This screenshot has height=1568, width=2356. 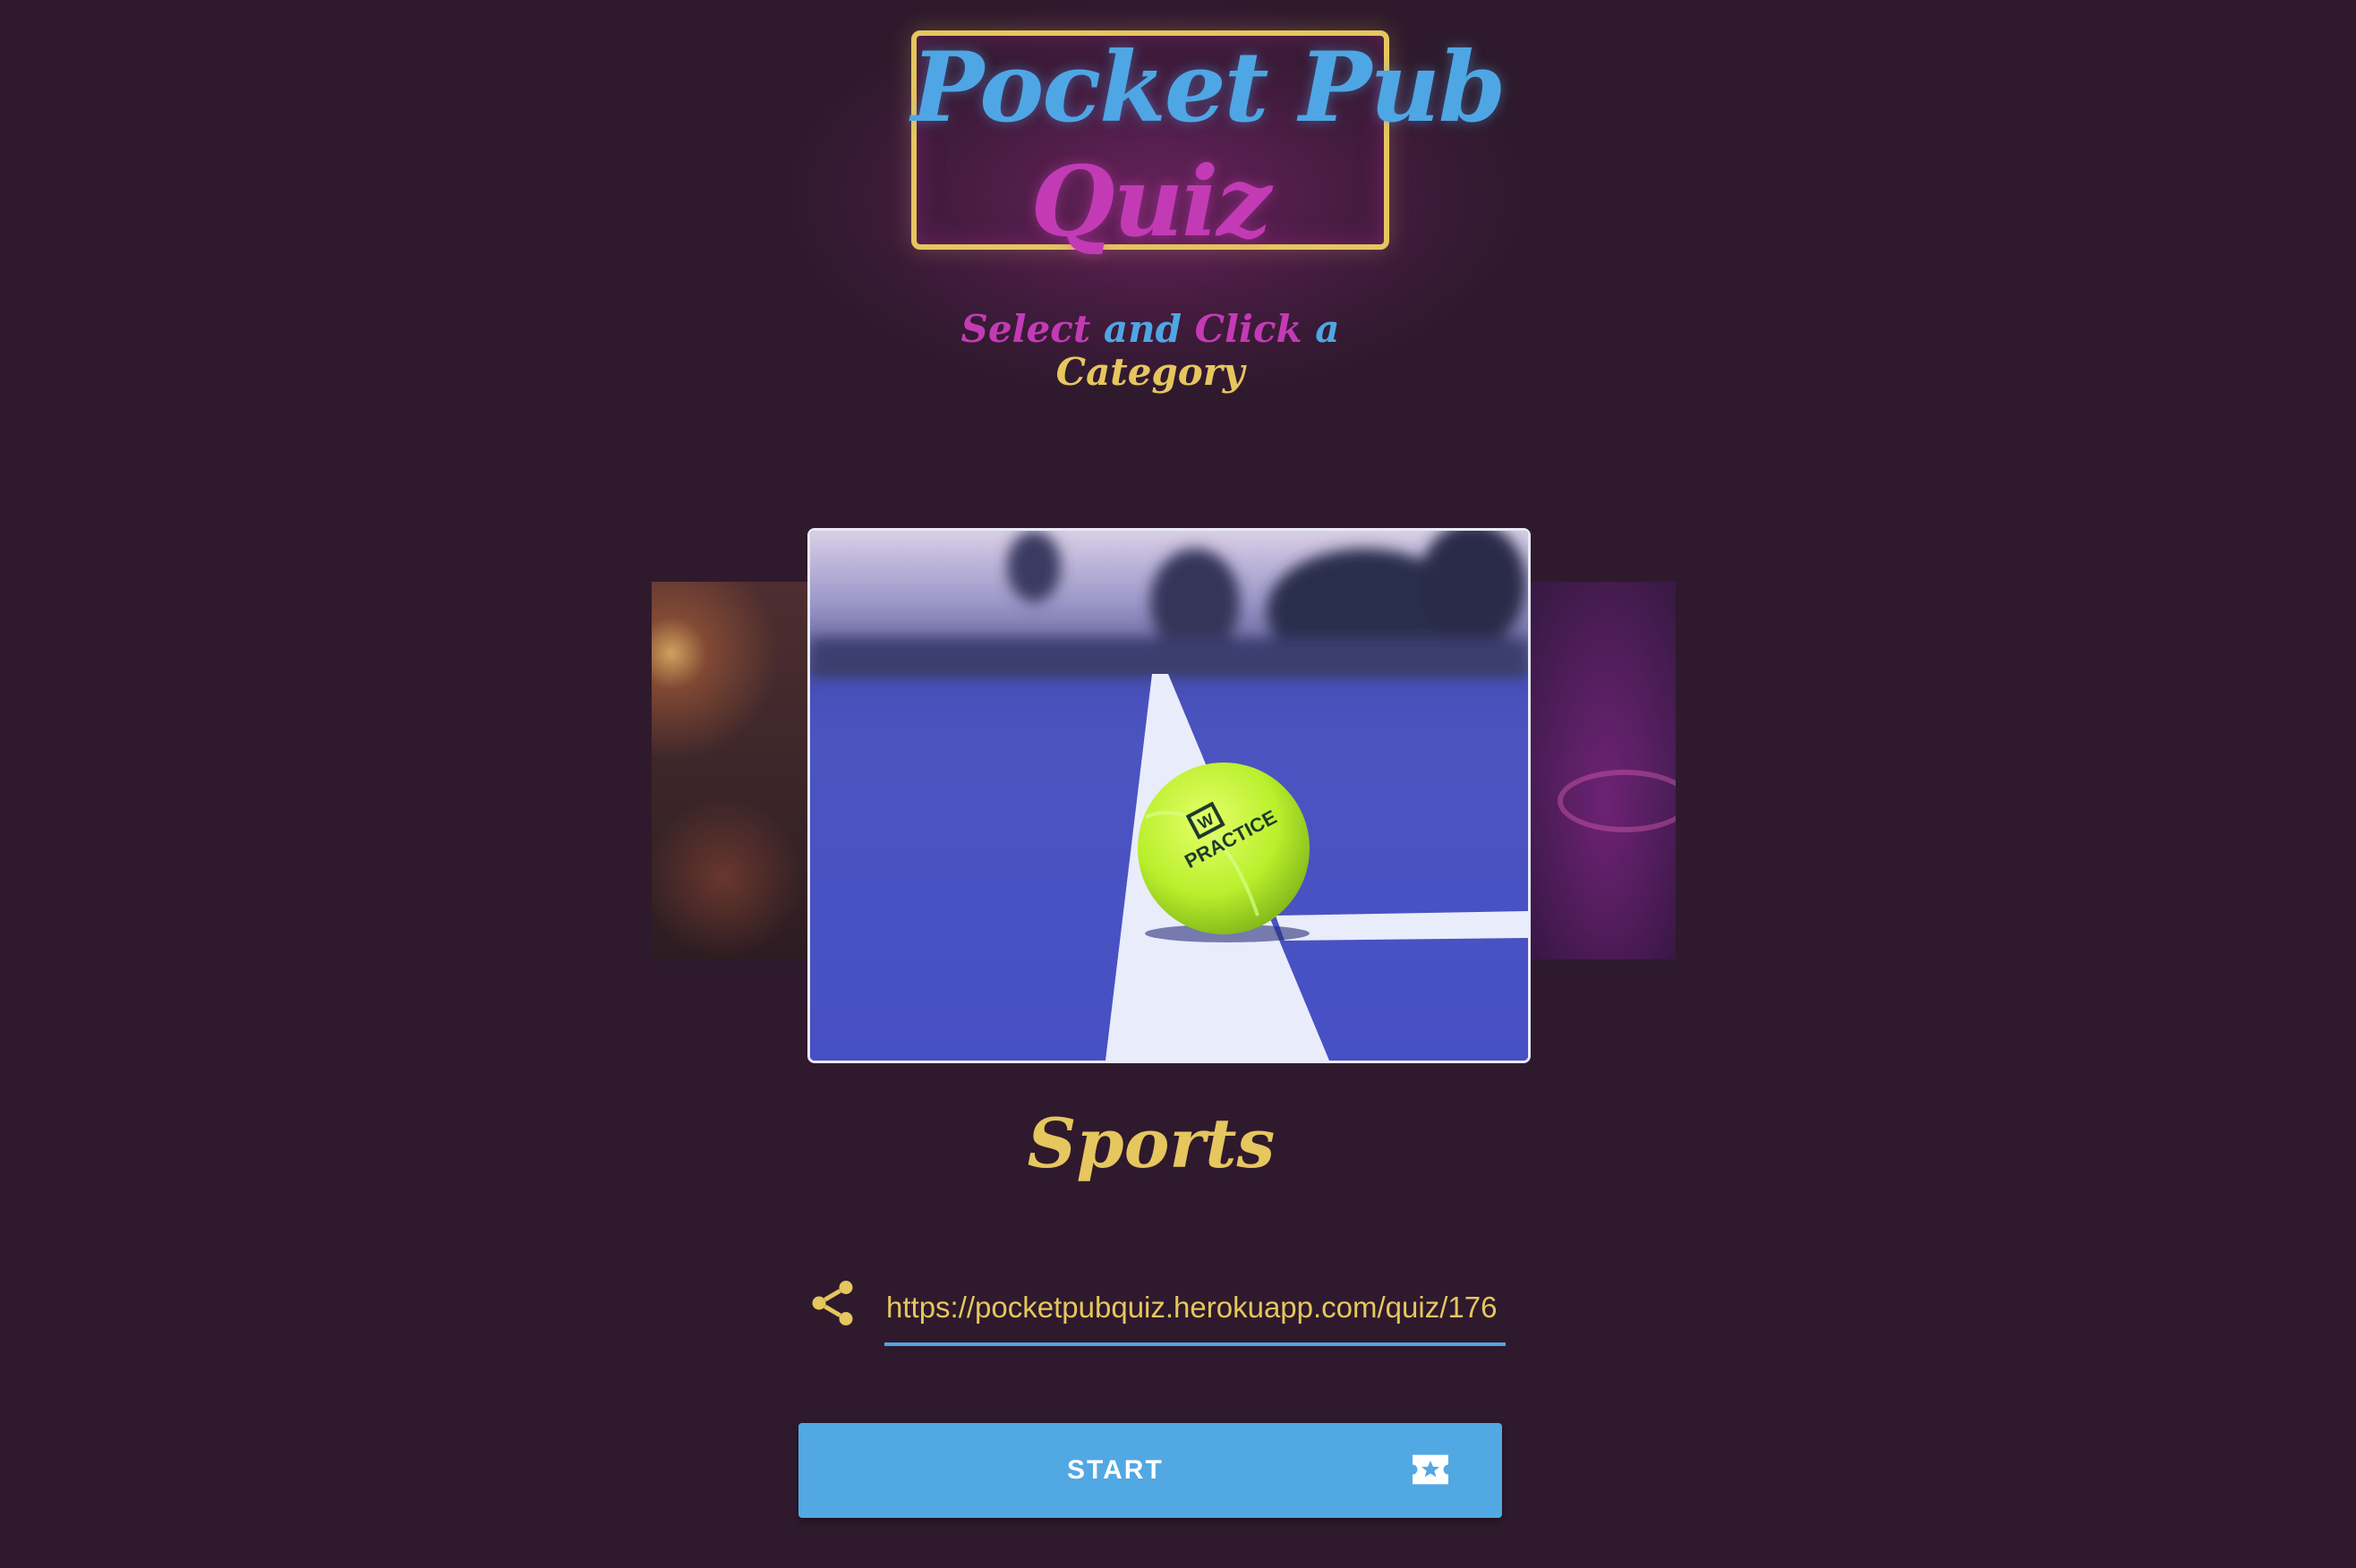 What do you see at coordinates (1143, 329) in the screenshot?
I see `instruction-word-and: and` at bounding box center [1143, 329].